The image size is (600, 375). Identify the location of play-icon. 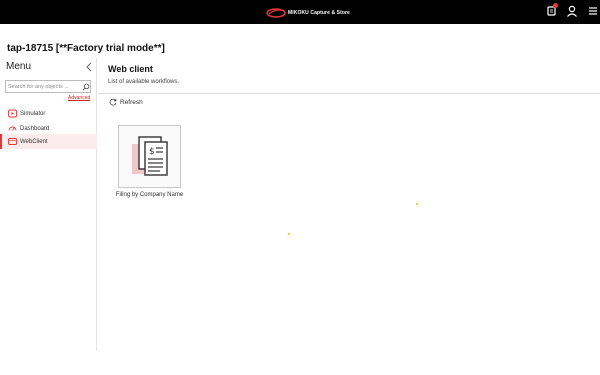
(12, 113).